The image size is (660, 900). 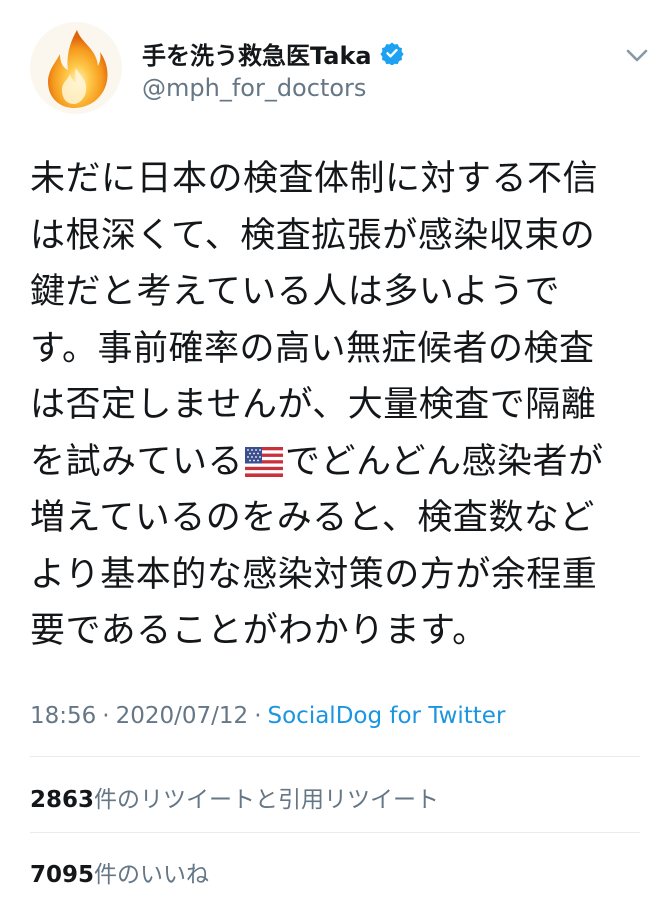 I want to click on tweet-line-with-flag: を試みている でどんどん感染者が, so click(x=336, y=462).